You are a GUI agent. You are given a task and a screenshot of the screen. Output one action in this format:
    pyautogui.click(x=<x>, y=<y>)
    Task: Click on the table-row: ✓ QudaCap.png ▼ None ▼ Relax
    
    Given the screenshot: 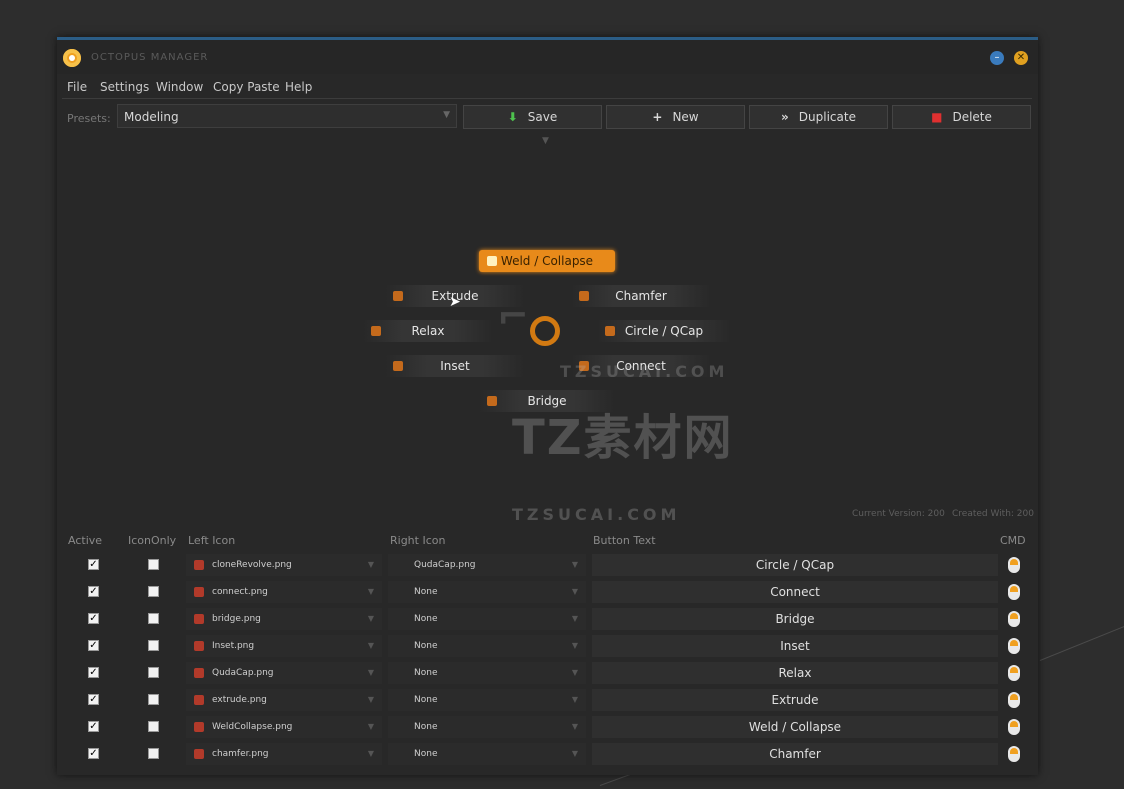 What is the action you would take?
    pyautogui.click(x=547, y=673)
    